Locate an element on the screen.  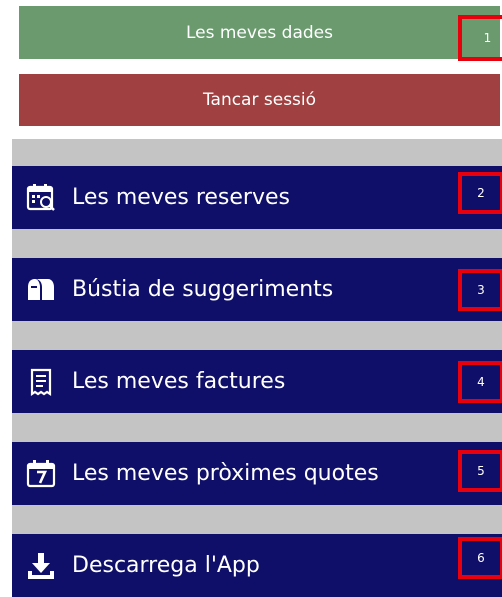
marker-1-label: 1 is located at coordinates (487, 38).